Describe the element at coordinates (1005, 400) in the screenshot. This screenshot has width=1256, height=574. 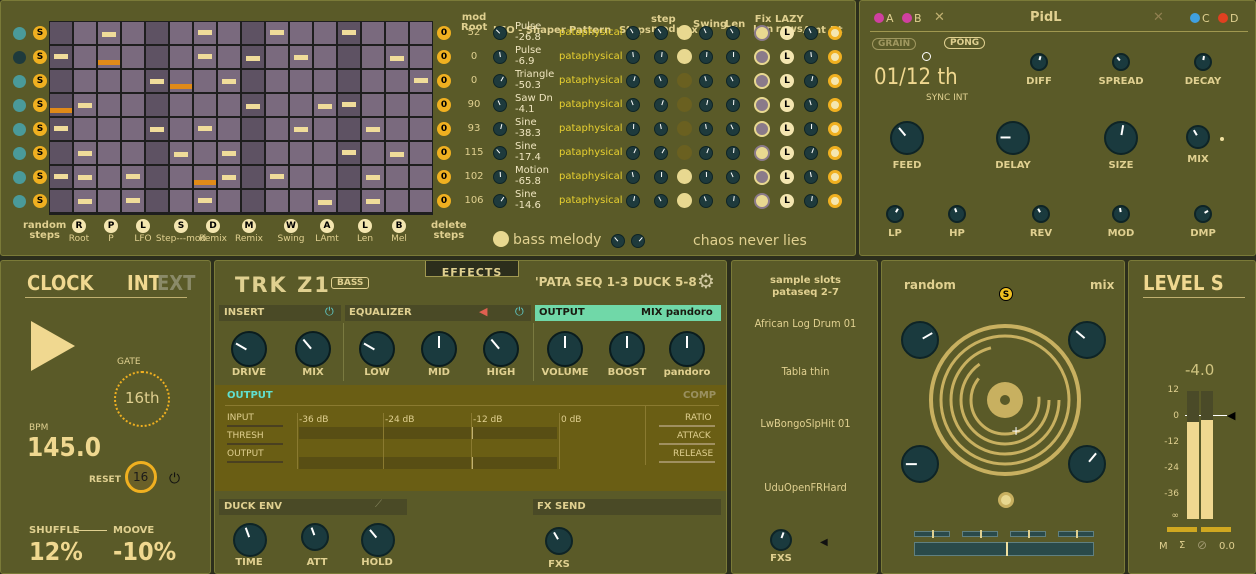
I see `vinyl-disc-icon: +` at that location.